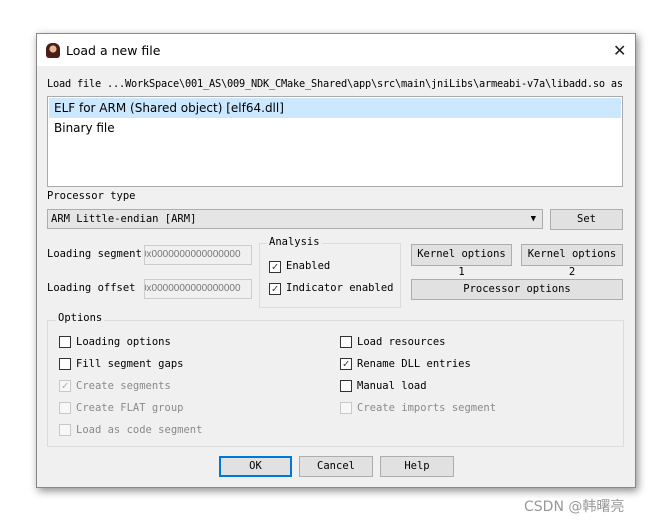  I want to click on load-resources-checkbox, so click(346, 342).